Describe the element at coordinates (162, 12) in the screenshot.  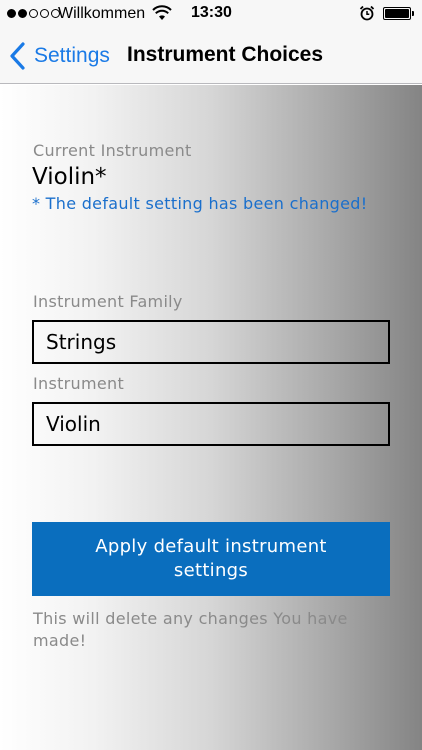
I see `wifi-icon` at that location.